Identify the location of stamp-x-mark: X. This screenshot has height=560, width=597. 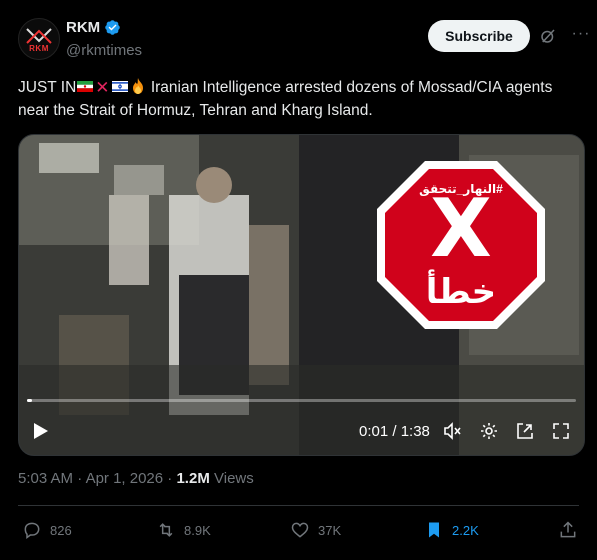
(461, 228).